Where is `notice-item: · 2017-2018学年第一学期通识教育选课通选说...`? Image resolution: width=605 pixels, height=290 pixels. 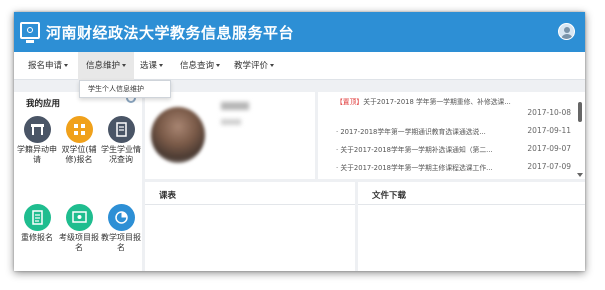 notice-item: · 2017-2018学年第一学期通识教育选课通选说... is located at coordinates (411, 131).